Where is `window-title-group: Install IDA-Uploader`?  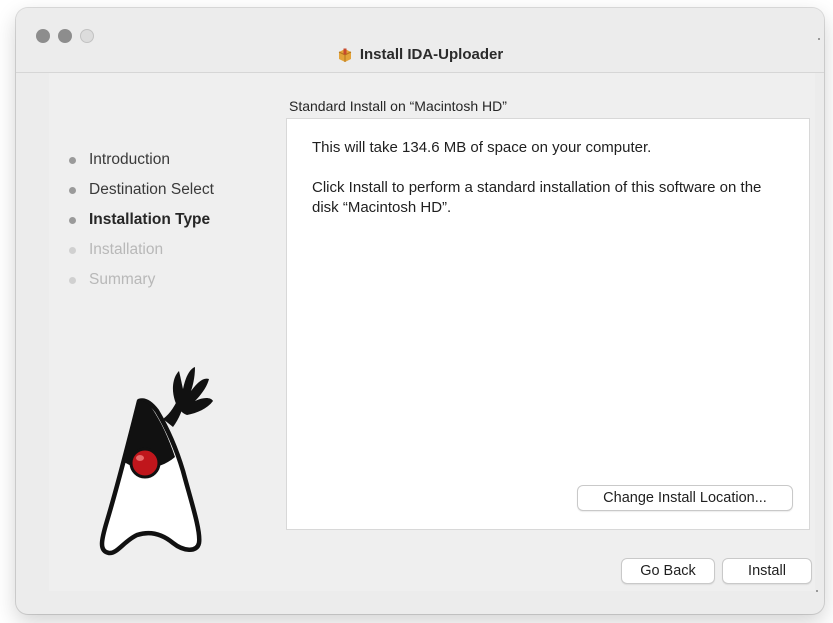
window-title-group: Install IDA-Uploader is located at coordinates (420, 54).